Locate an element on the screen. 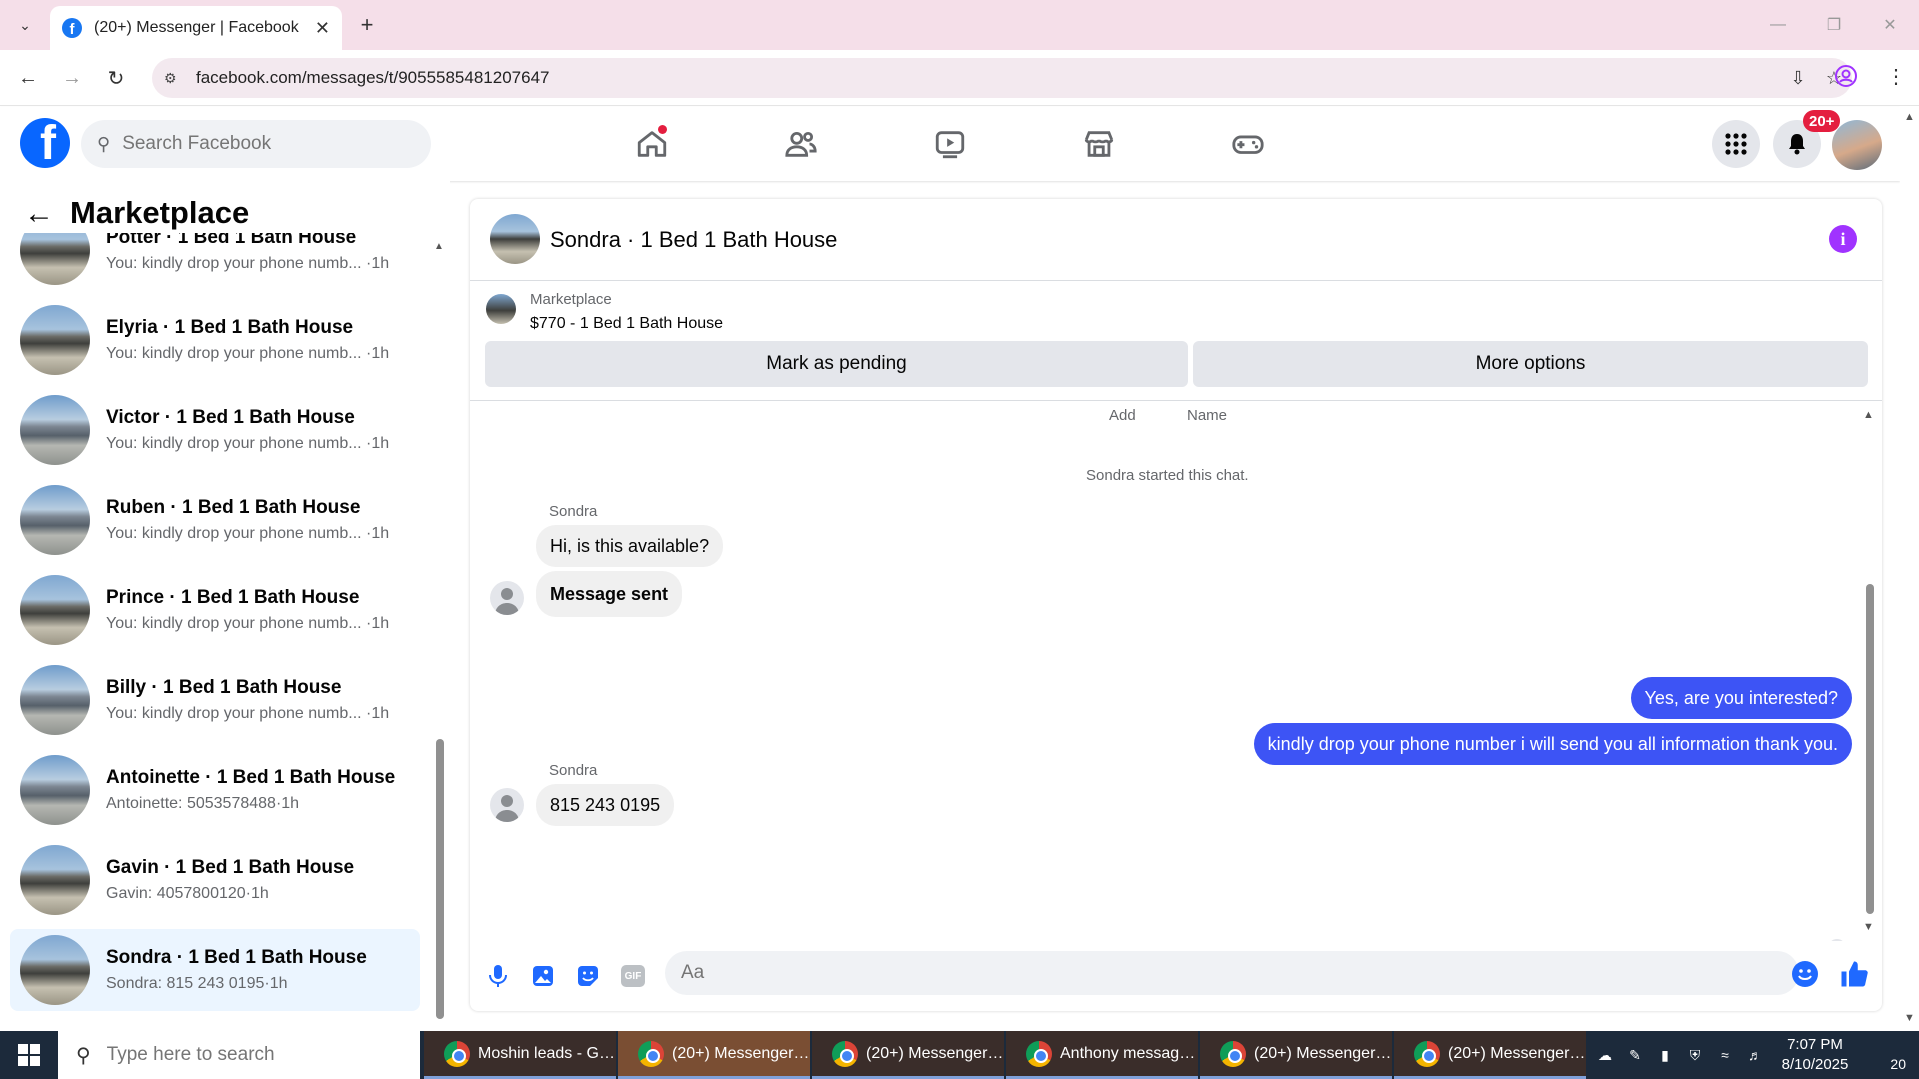  security-shield-icon: ⛨ is located at coordinates (1695, 1055).